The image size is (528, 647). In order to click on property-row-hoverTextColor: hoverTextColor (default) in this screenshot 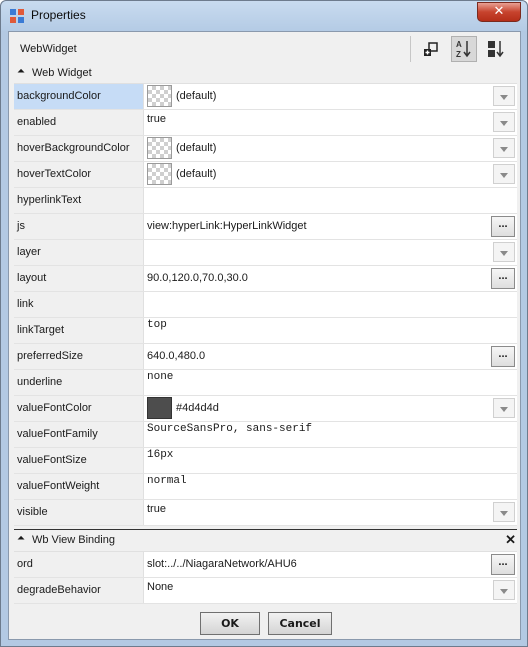, I will do `click(265, 175)`.